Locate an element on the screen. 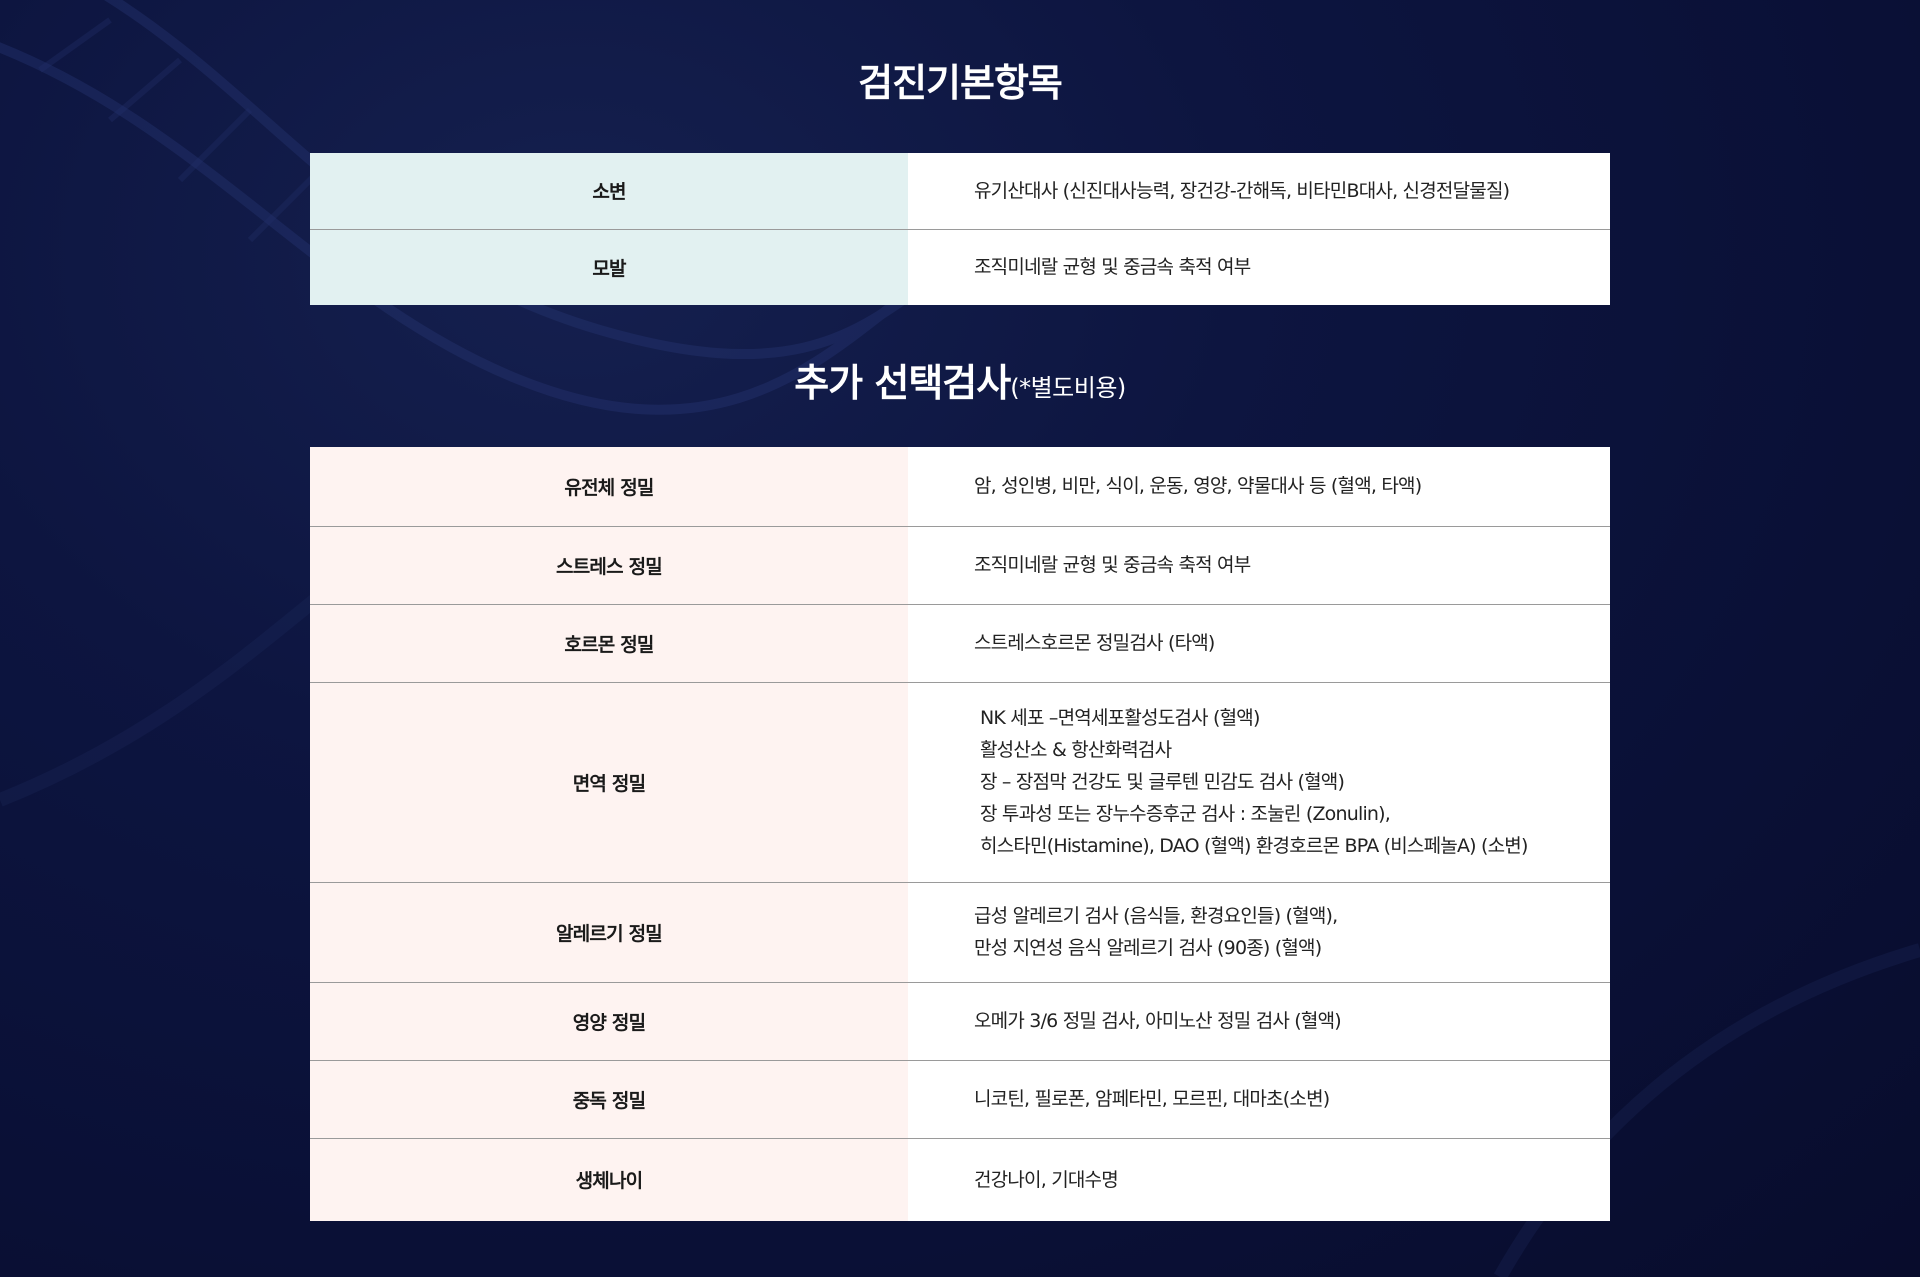  row-value: 유기산대사 (신진대사능력, 장건강-간해독, 비타민B대사, 신경전달물질) is located at coordinates (1259, 191).